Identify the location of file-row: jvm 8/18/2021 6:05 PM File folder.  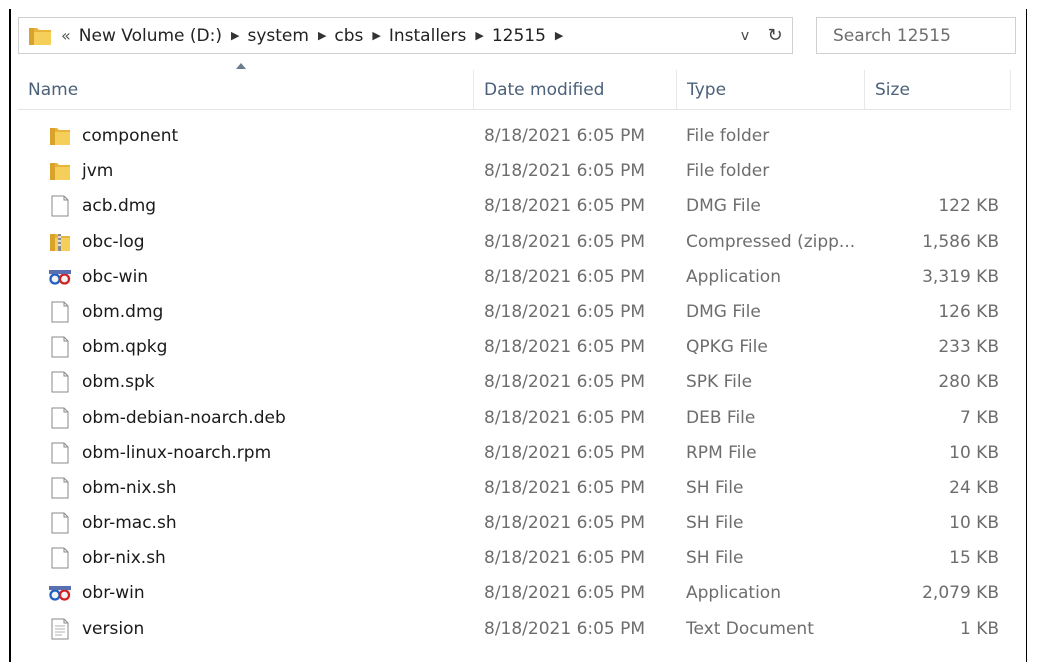
(514, 171).